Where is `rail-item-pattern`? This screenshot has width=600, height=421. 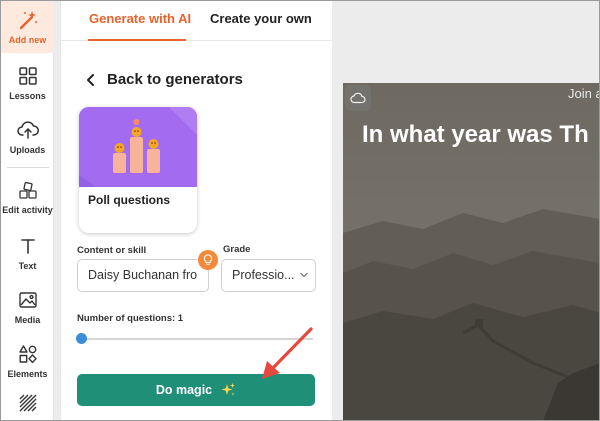 rail-item-pattern is located at coordinates (27, 403).